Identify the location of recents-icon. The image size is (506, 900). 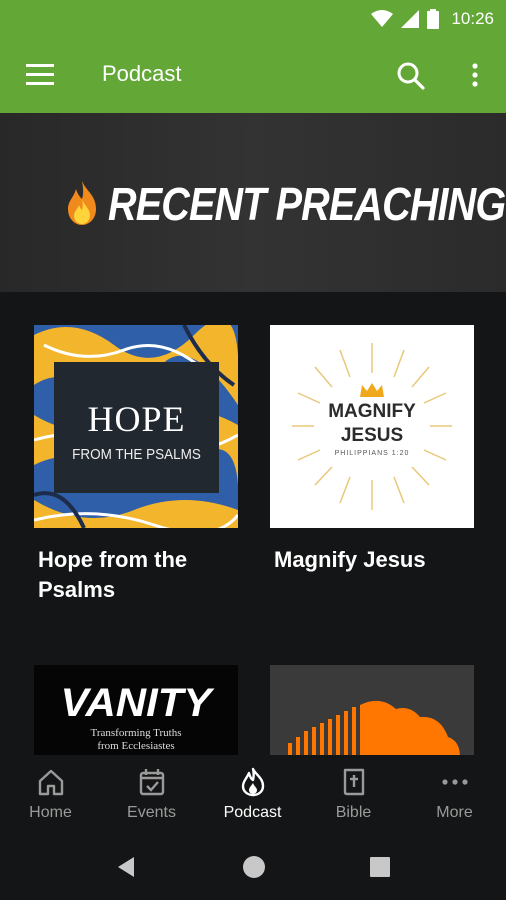
(380, 867).